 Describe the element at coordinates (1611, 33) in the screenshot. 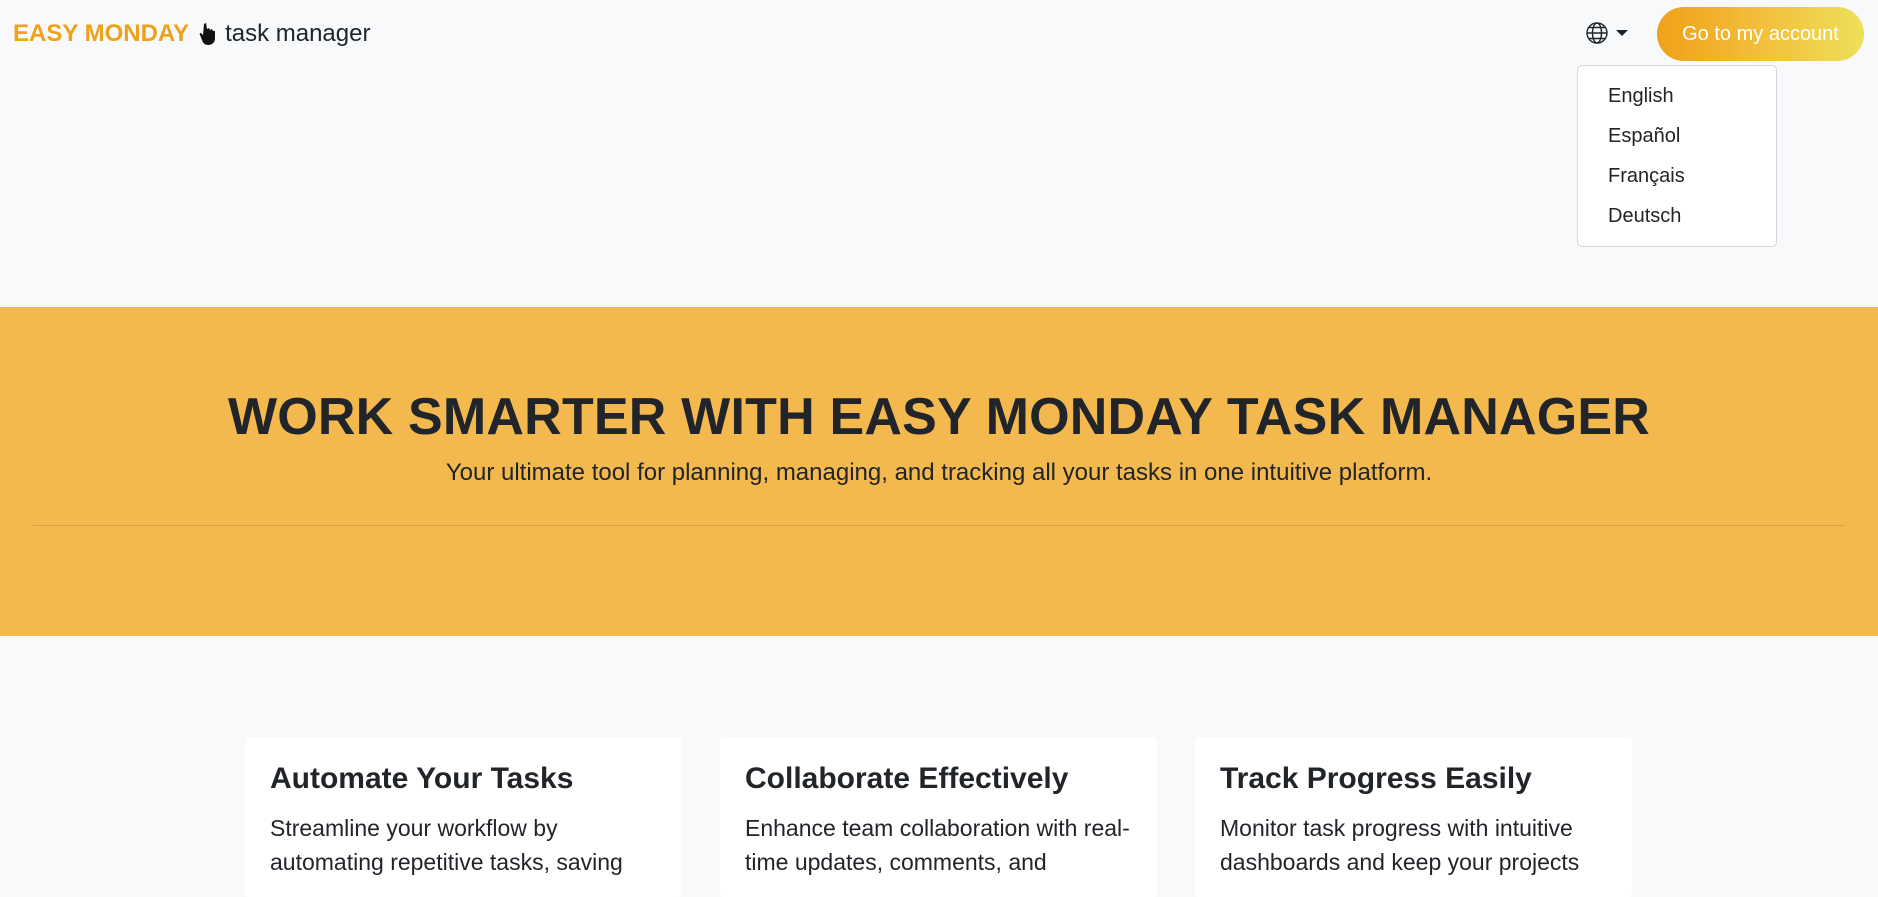

I see `language-dropdown-toggle` at that location.